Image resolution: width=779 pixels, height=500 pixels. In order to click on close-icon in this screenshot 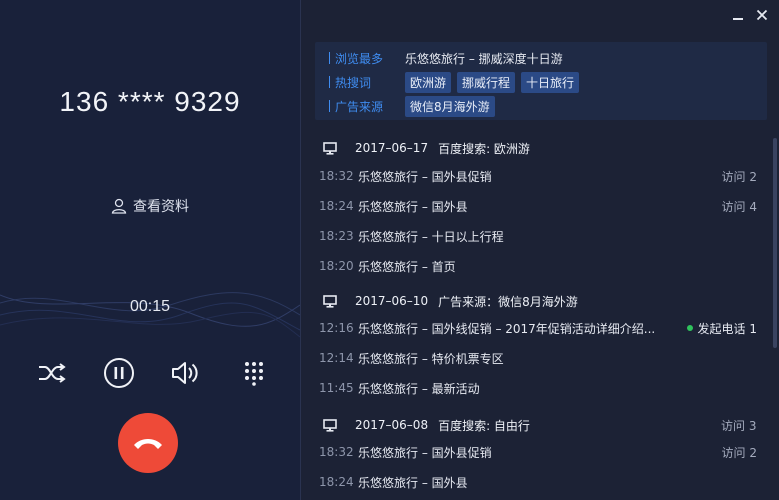, I will do `click(762, 15)`.